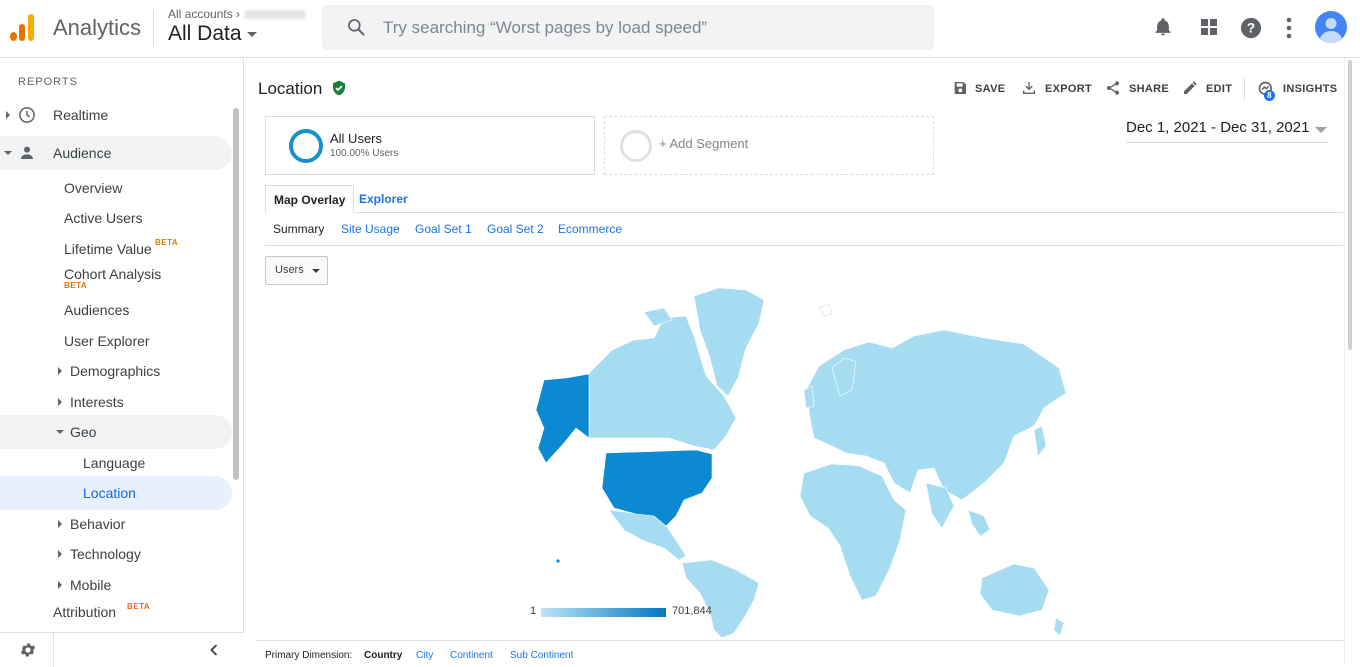  Describe the element at coordinates (116, 432) in the screenshot. I see `sidebar-item-geo: Geo` at that location.